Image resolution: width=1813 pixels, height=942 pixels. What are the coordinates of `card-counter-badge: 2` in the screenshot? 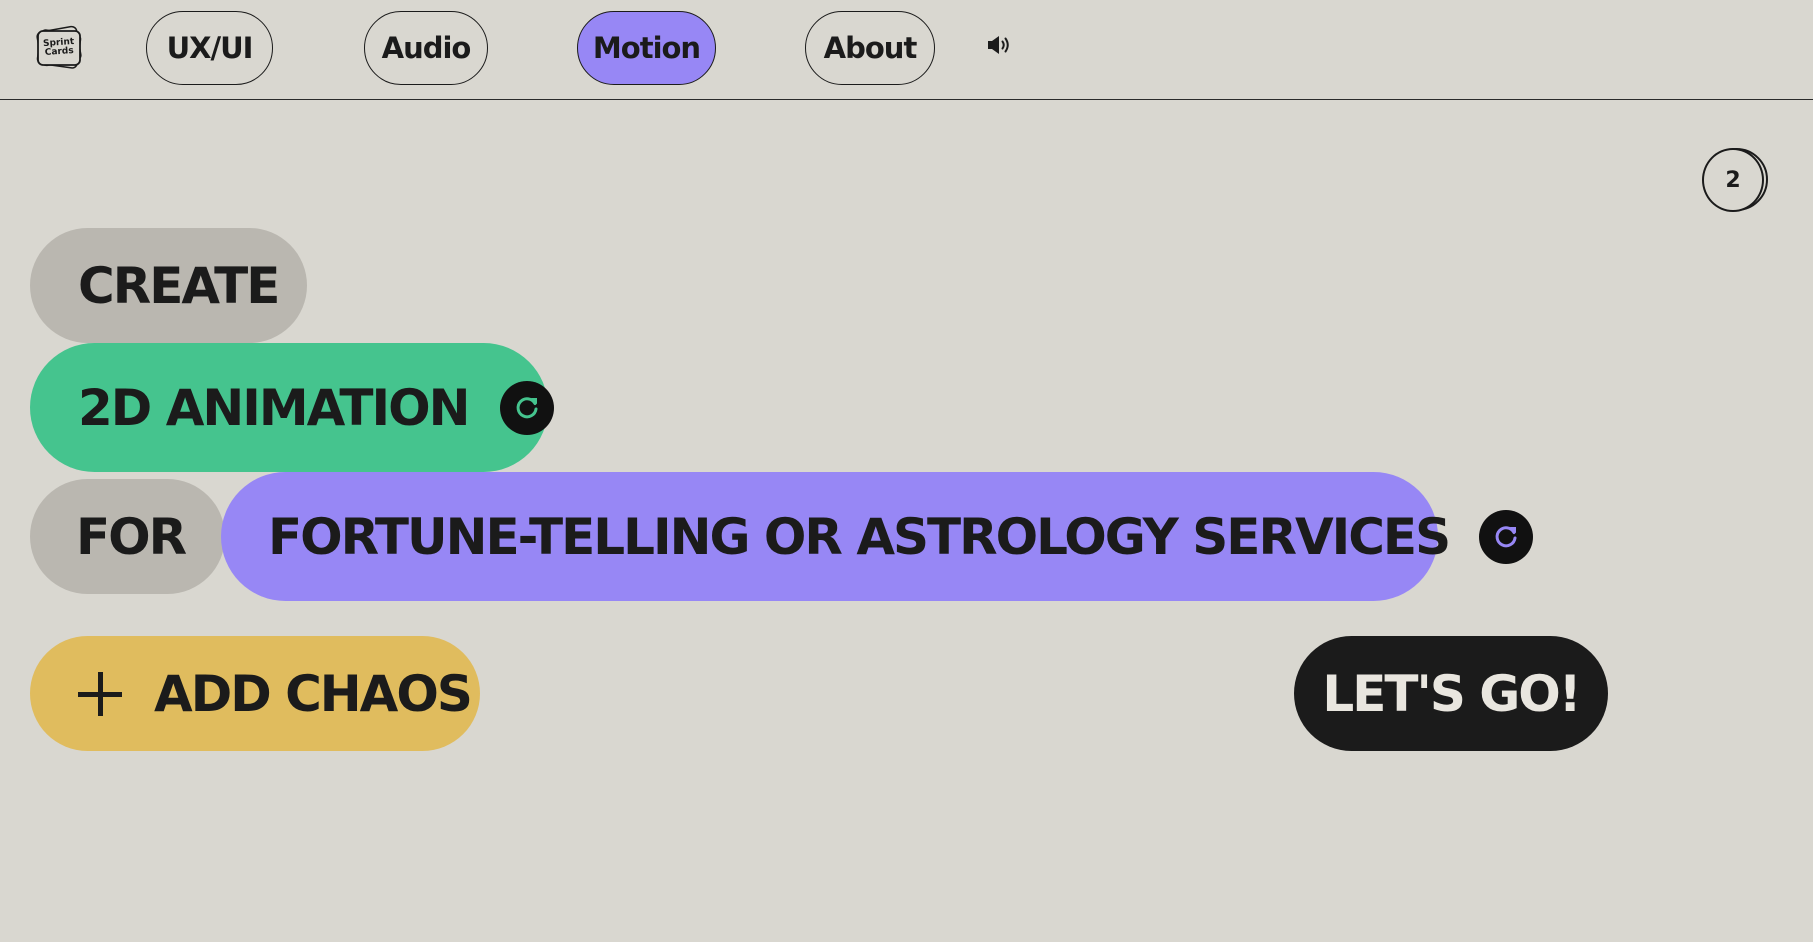 It's located at (1735, 180).